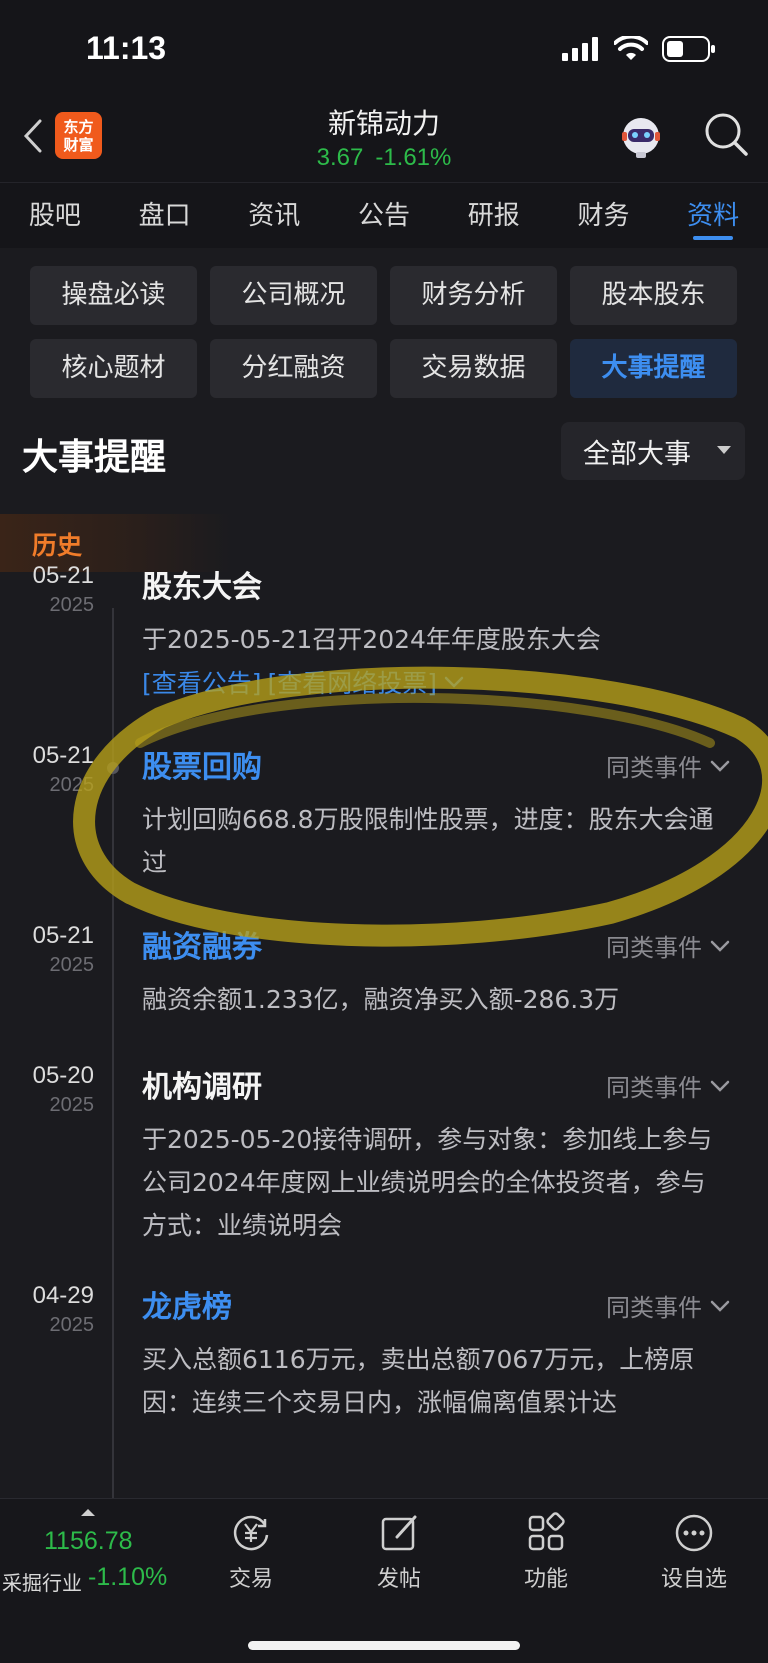 This screenshot has width=768, height=1663. I want to click on tab-profile: 资料, so click(713, 215).